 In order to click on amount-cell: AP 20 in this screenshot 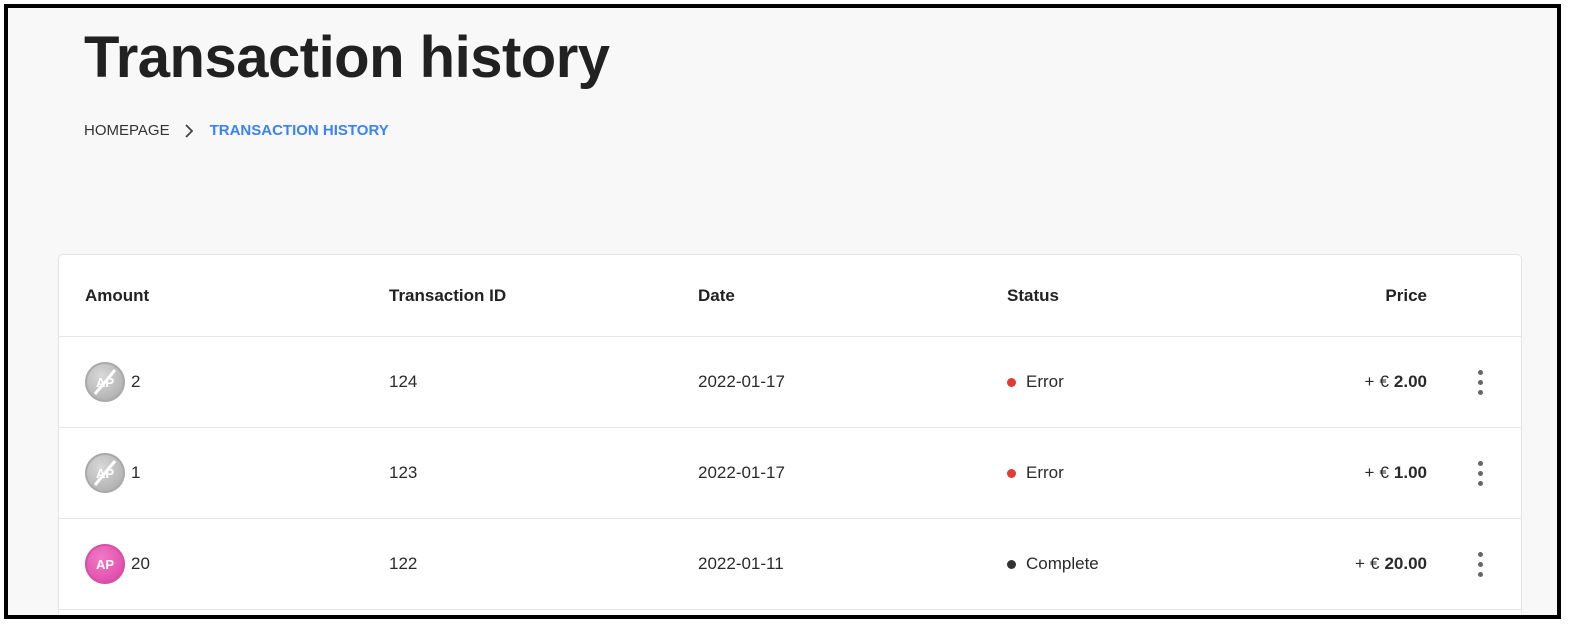, I will do `click(117, 564)`.